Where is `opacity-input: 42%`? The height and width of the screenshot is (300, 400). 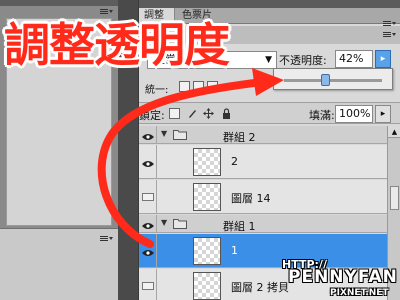
opacity-input: 42% is located at coordinates (354, 59).